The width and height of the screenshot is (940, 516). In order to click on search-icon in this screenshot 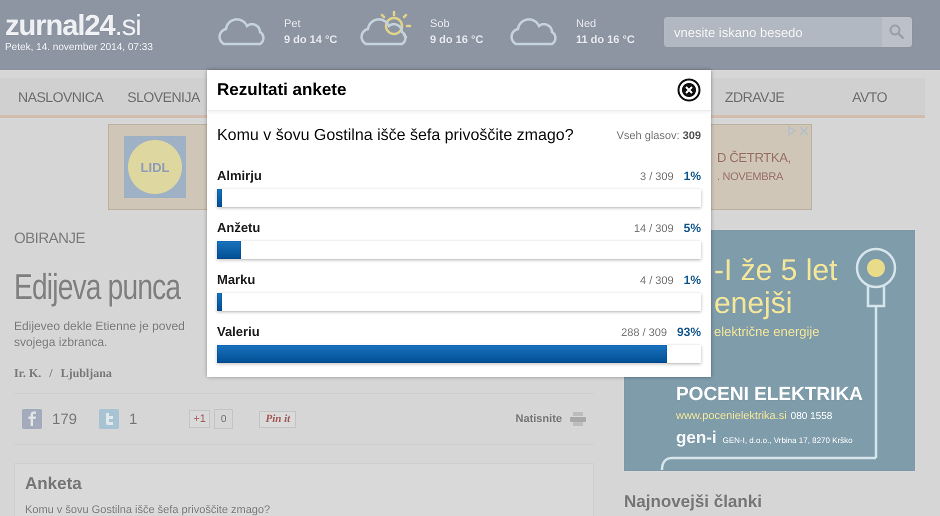, I will do `click(897, 32)`.